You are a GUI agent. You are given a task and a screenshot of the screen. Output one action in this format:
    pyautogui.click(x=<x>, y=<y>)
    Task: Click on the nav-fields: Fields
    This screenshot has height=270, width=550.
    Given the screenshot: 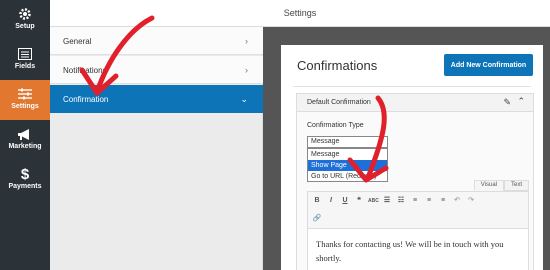 What is the action you would take?
    pyautogui.click(x=25, y=60)
    